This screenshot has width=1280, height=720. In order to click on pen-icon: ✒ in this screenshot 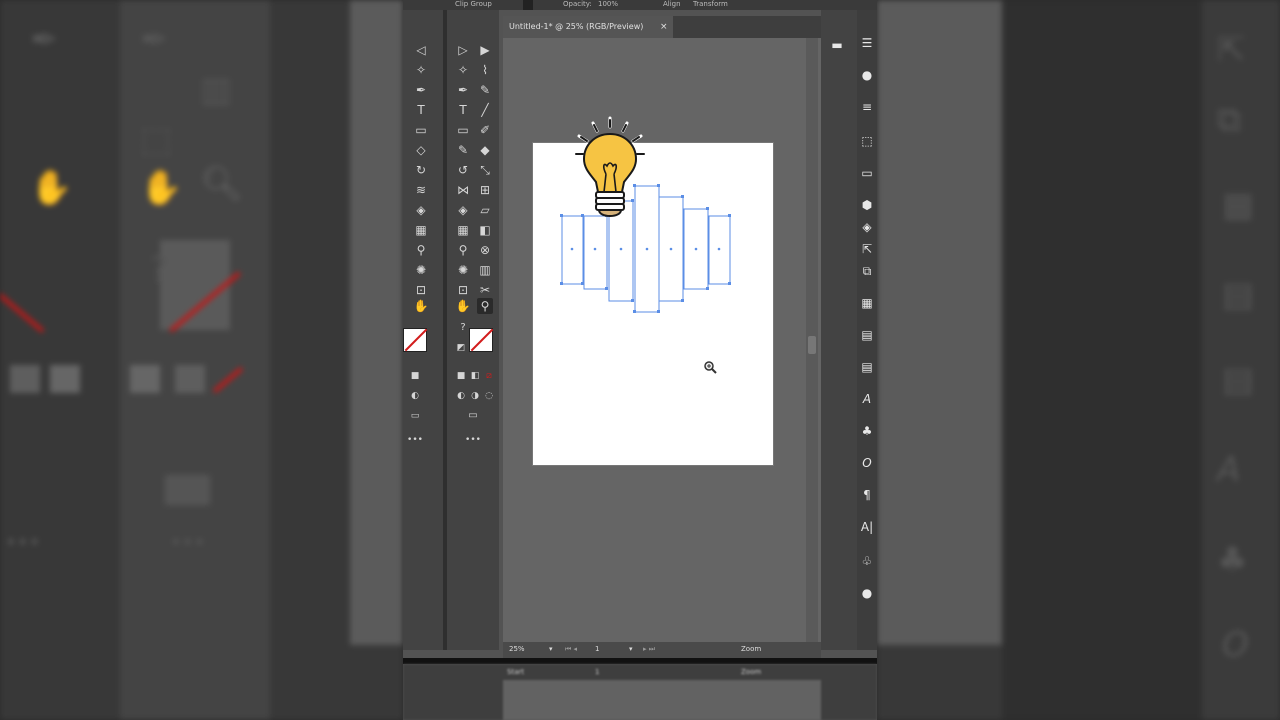, I will do `click(421, 90)`.